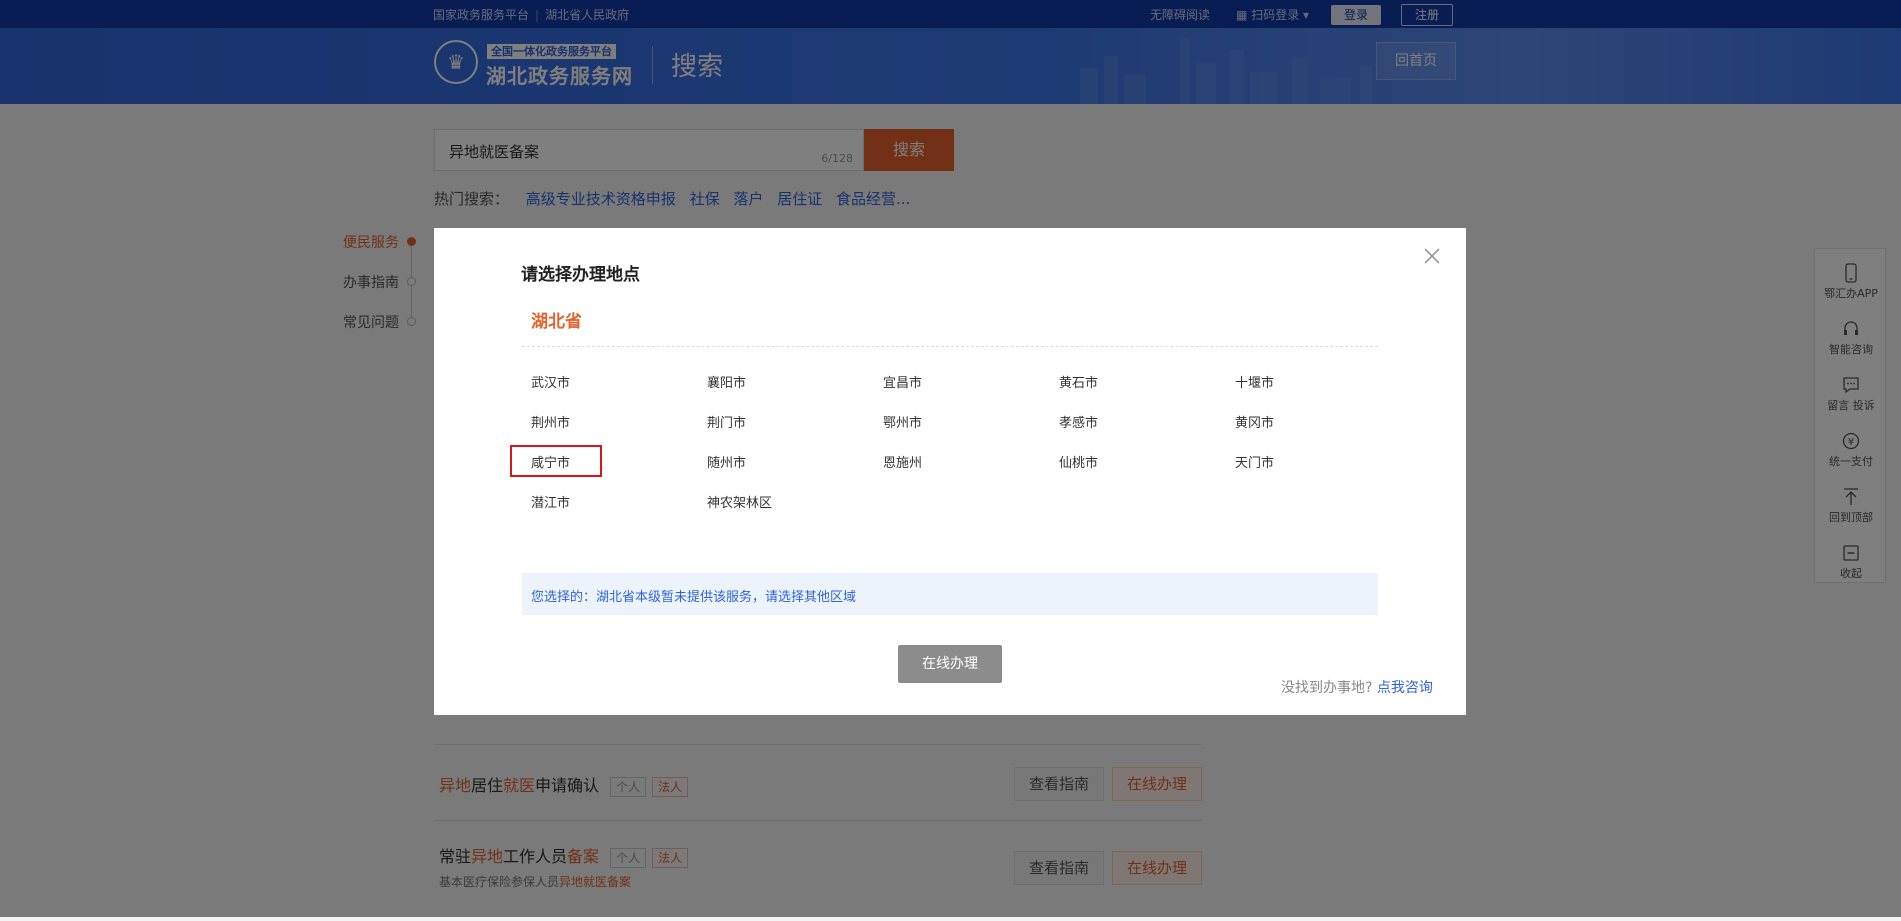 This screenshot has width=1901, height=921. Describe the element at coordinates (1109, 461) in the screenshot. I see `city-option: 仙桃市` at that location.